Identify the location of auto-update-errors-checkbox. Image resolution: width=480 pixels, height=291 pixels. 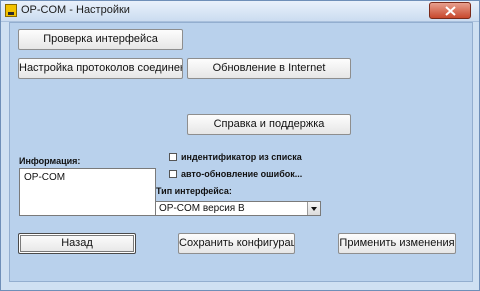
(173, 174).